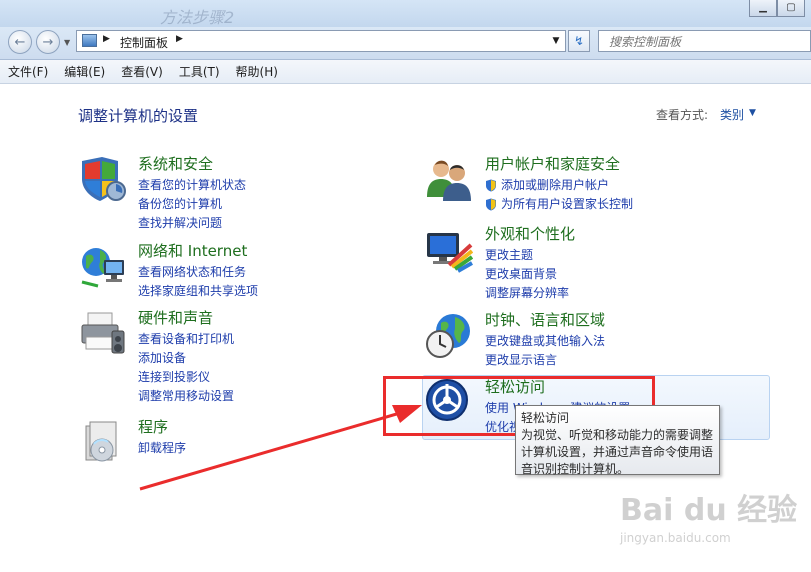 Image resolution: width=811 pixels, height=572 pixels. I want to click on arrow-head, so click(407, 414).